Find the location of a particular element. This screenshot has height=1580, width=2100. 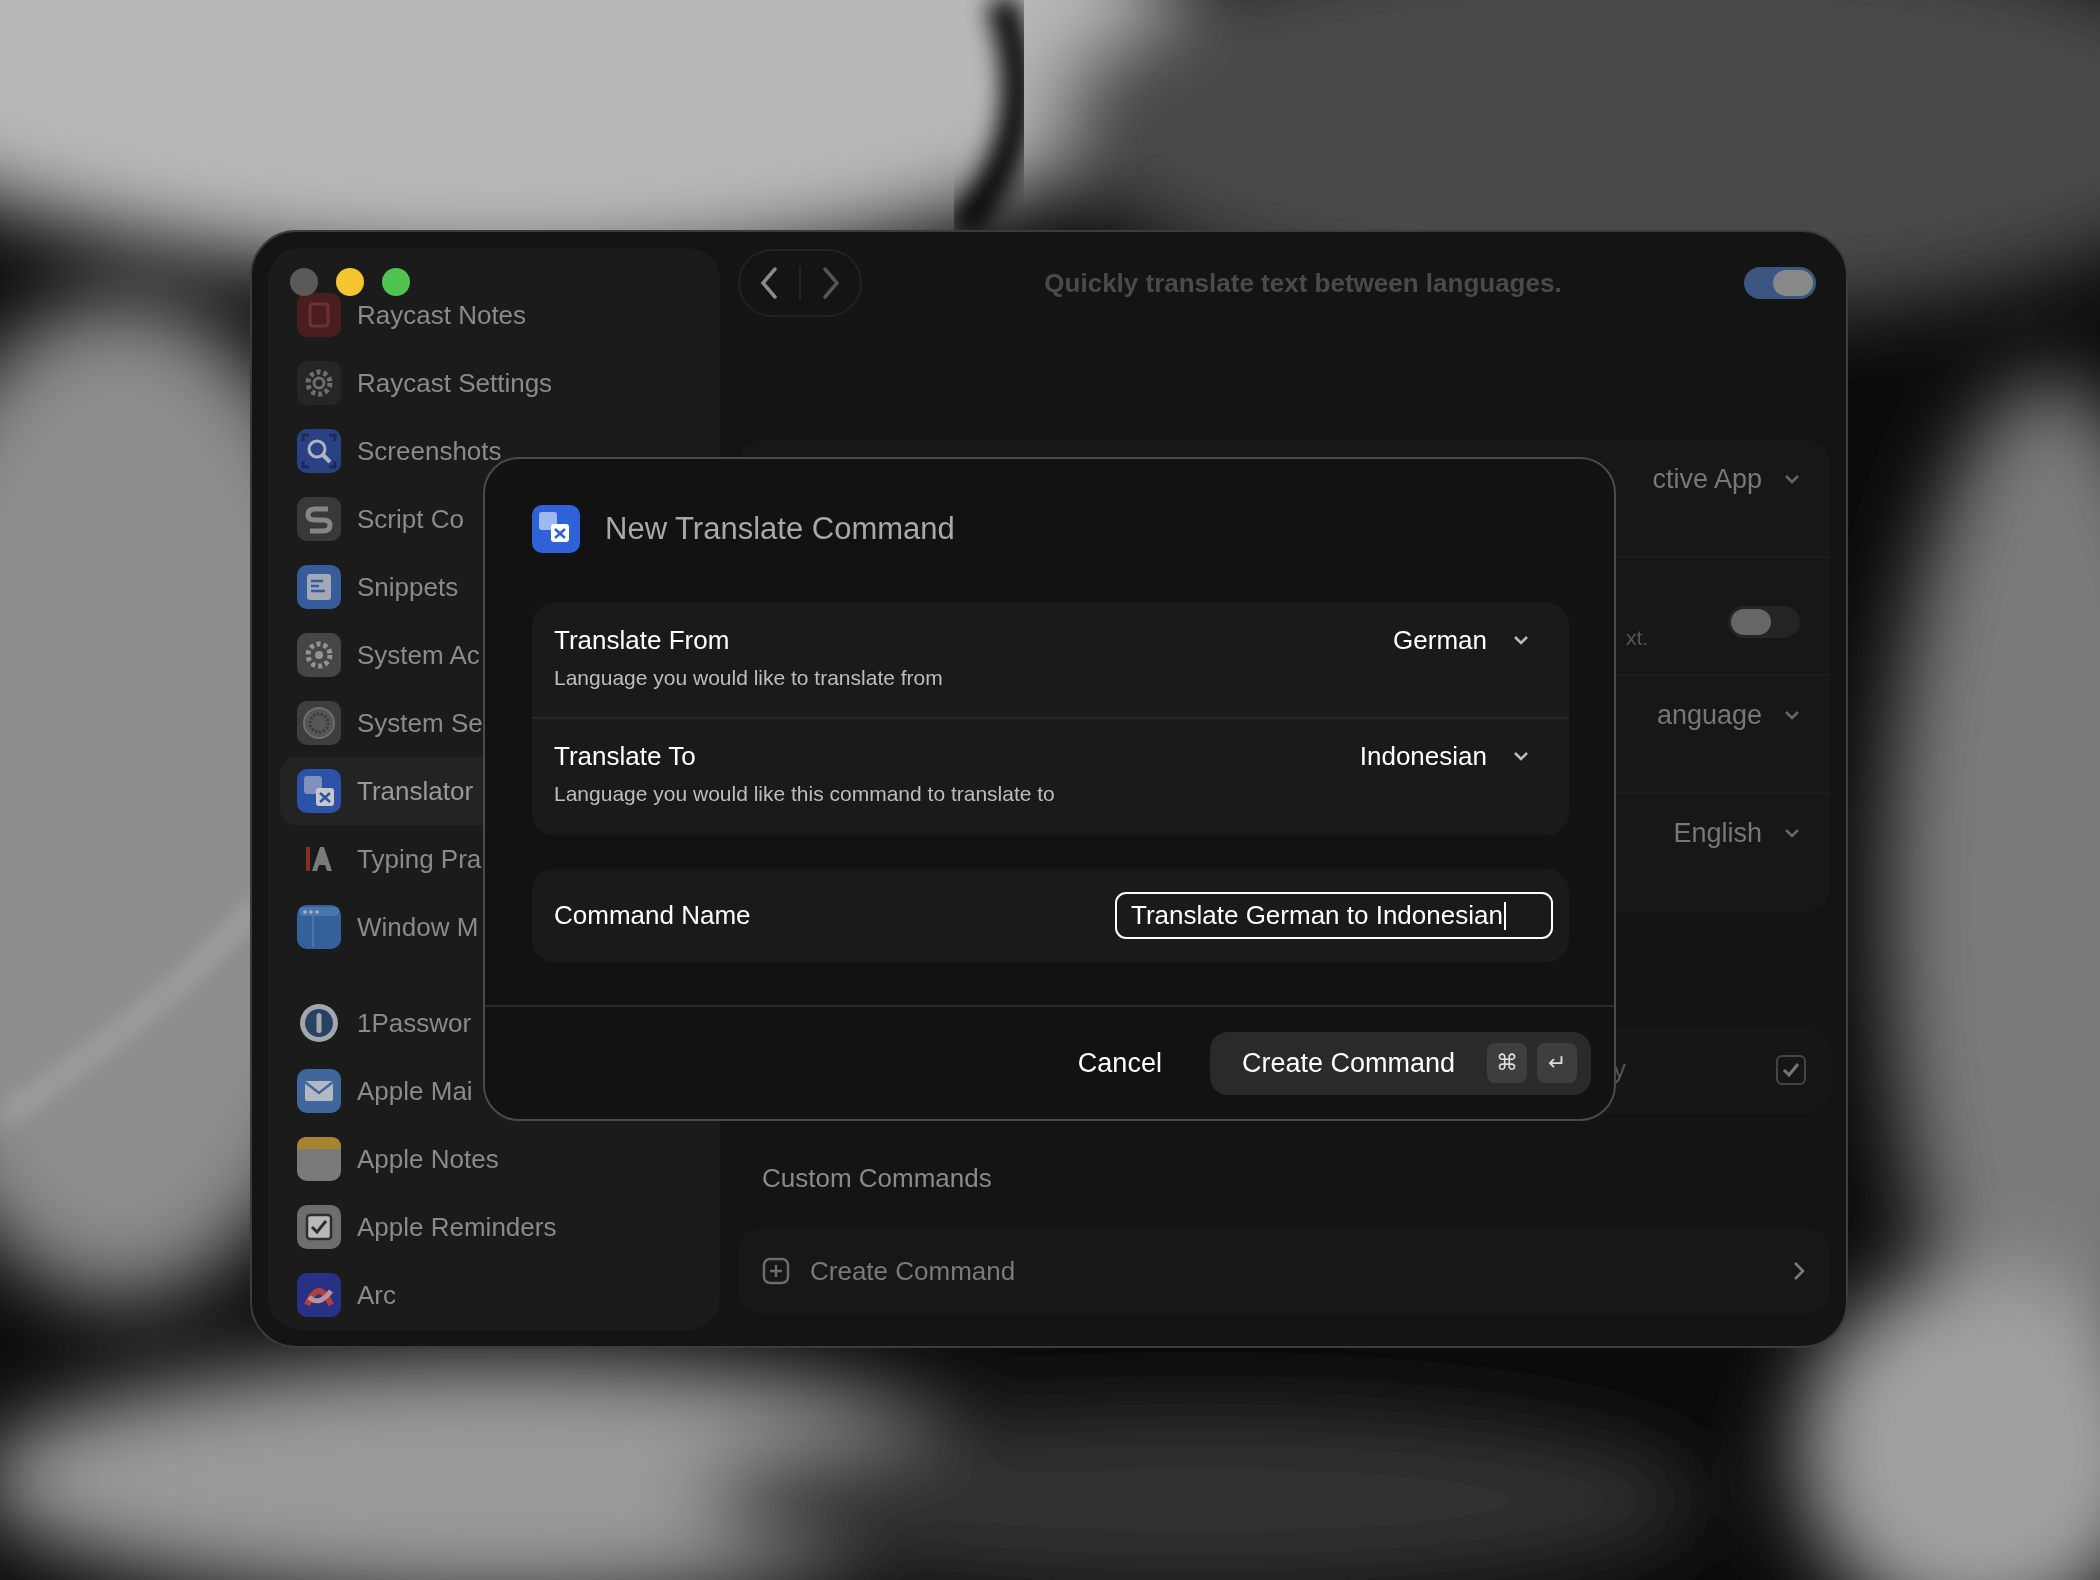

shortcut-key: ↵ is located at coordinates (1557, 1063).